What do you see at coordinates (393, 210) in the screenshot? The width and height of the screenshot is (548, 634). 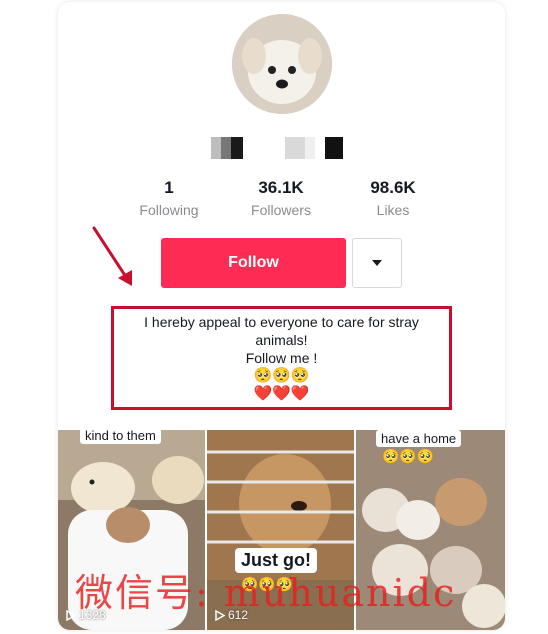 I see `stat-label: Likes` at bounding box center [393, 210].